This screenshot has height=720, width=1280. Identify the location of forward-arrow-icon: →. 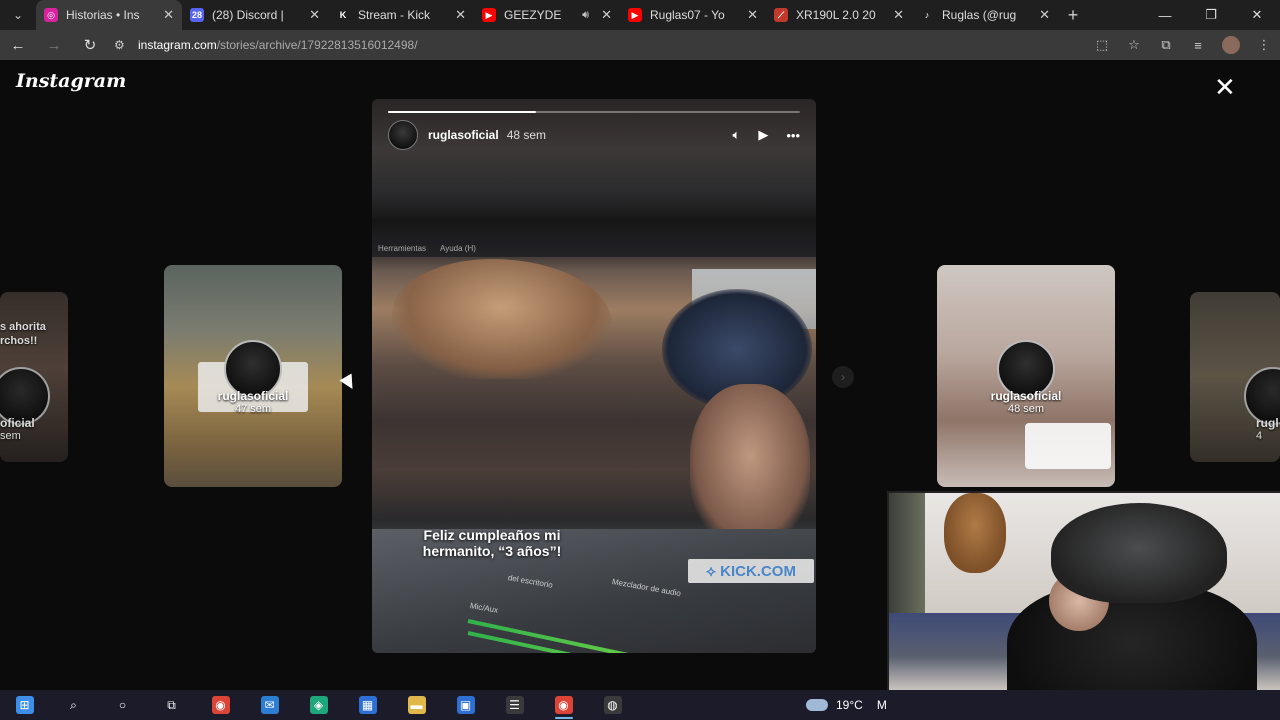
(54, 45).